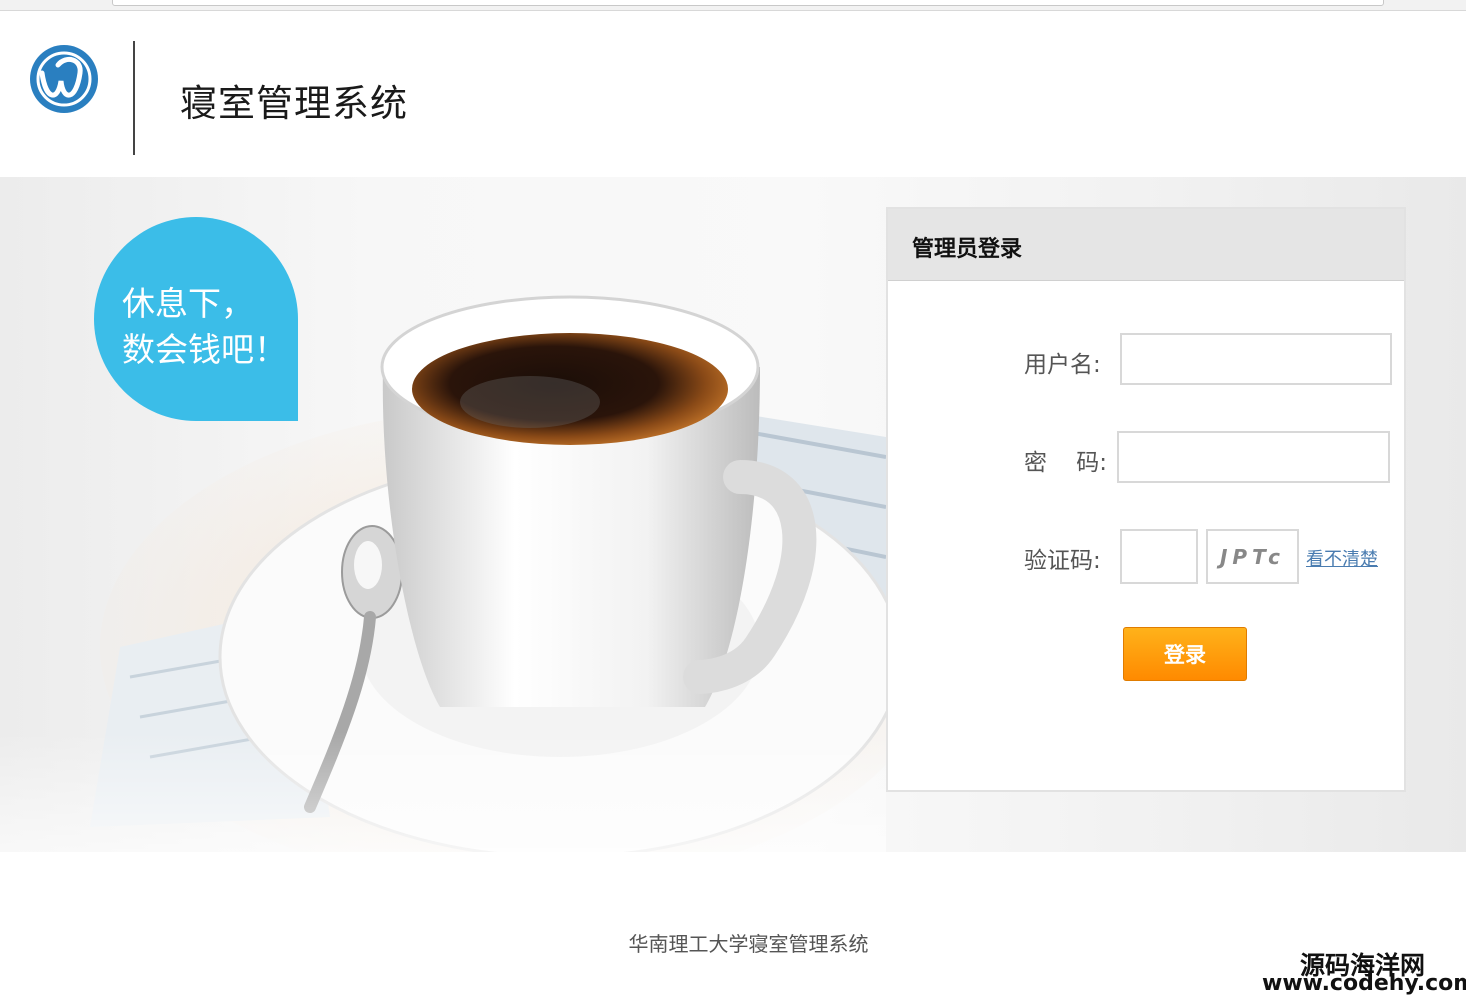 This screenshot has width=1466, height=1002. I want to click on captcha-input, so click(1159, 556).